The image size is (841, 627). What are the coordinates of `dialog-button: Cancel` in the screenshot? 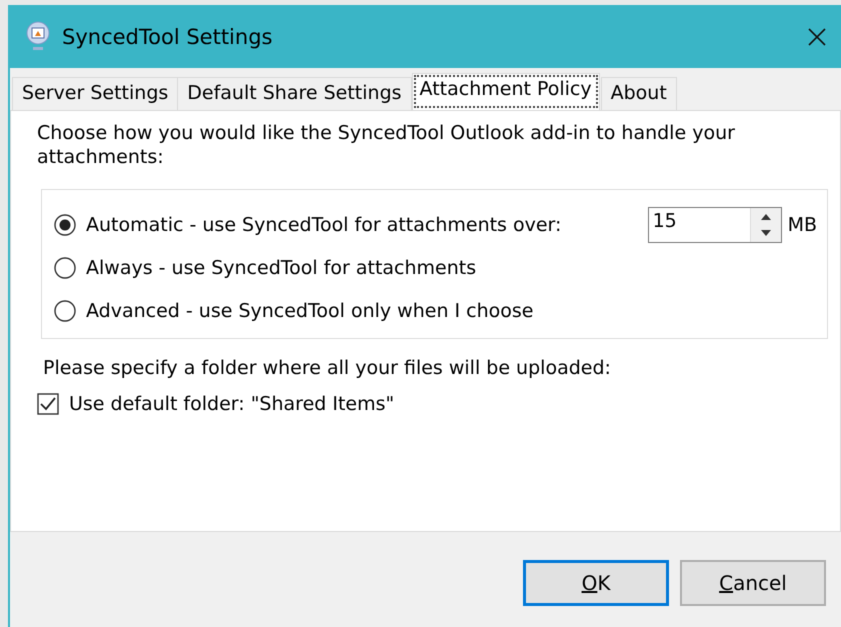 It's located at (753, 583).